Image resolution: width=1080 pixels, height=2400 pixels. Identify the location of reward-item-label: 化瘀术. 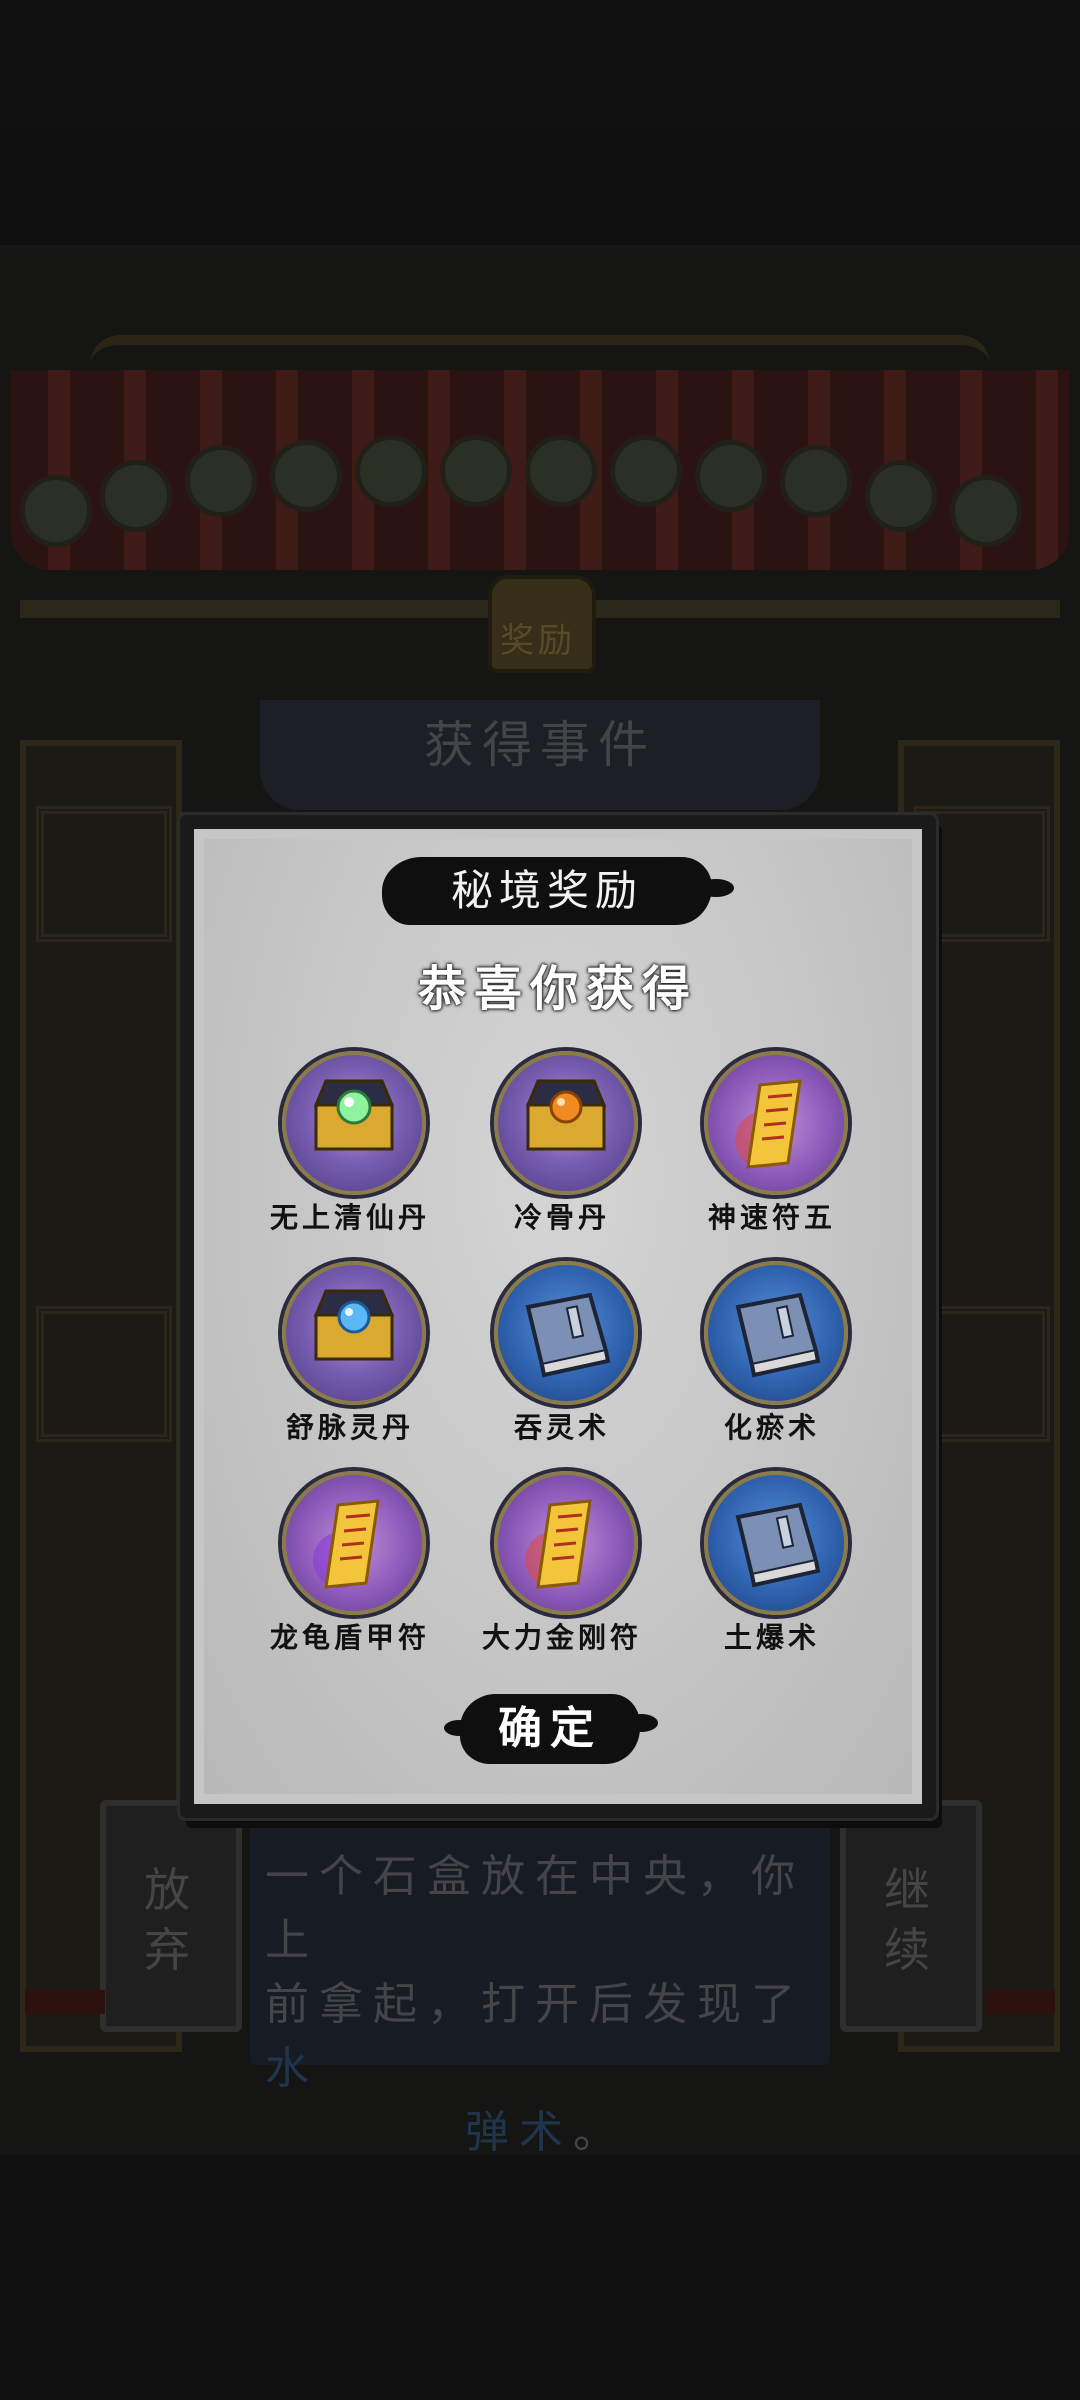
(771, 1427).